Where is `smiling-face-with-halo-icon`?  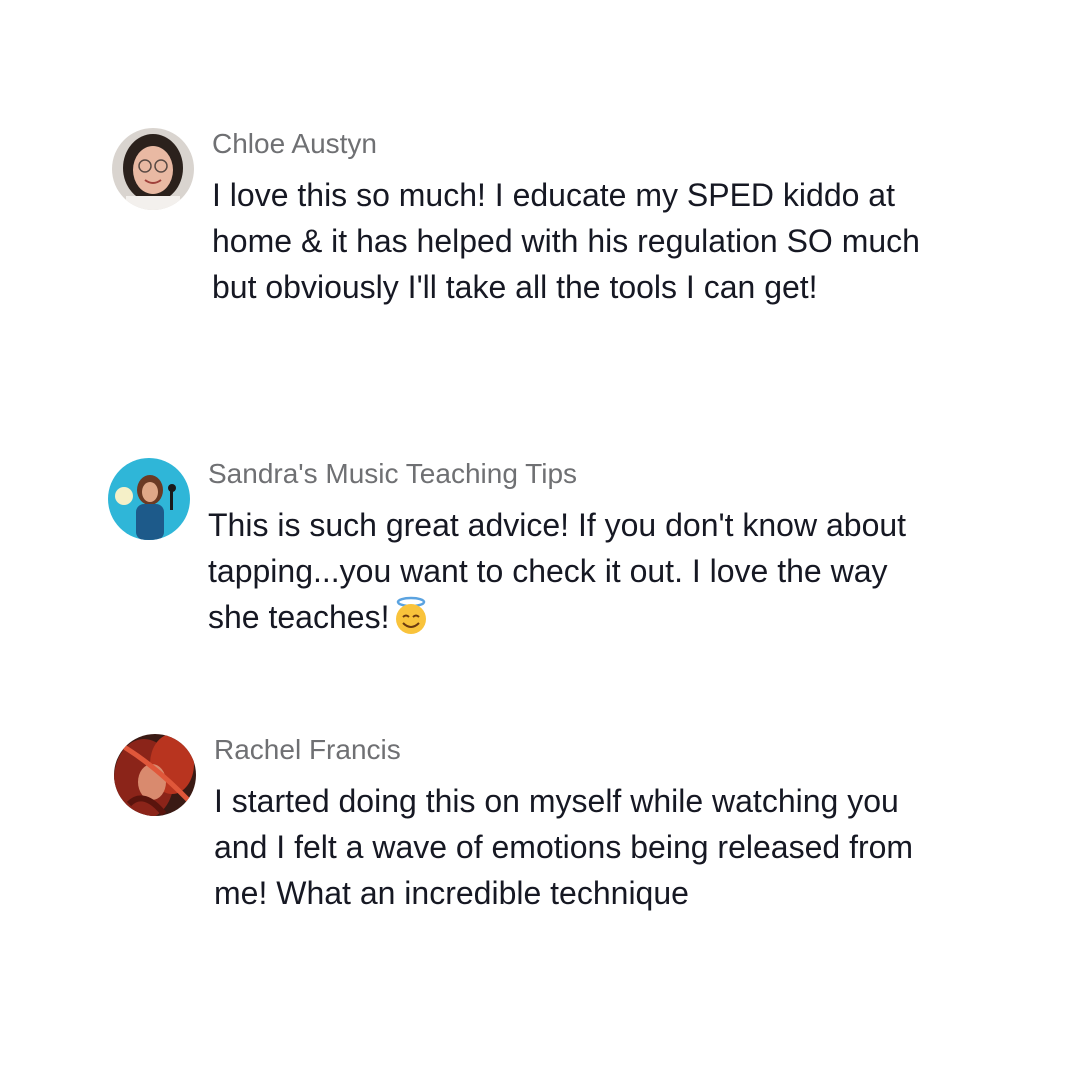 smiling-face-with-halo-icon is located at coordinates (411, 616).